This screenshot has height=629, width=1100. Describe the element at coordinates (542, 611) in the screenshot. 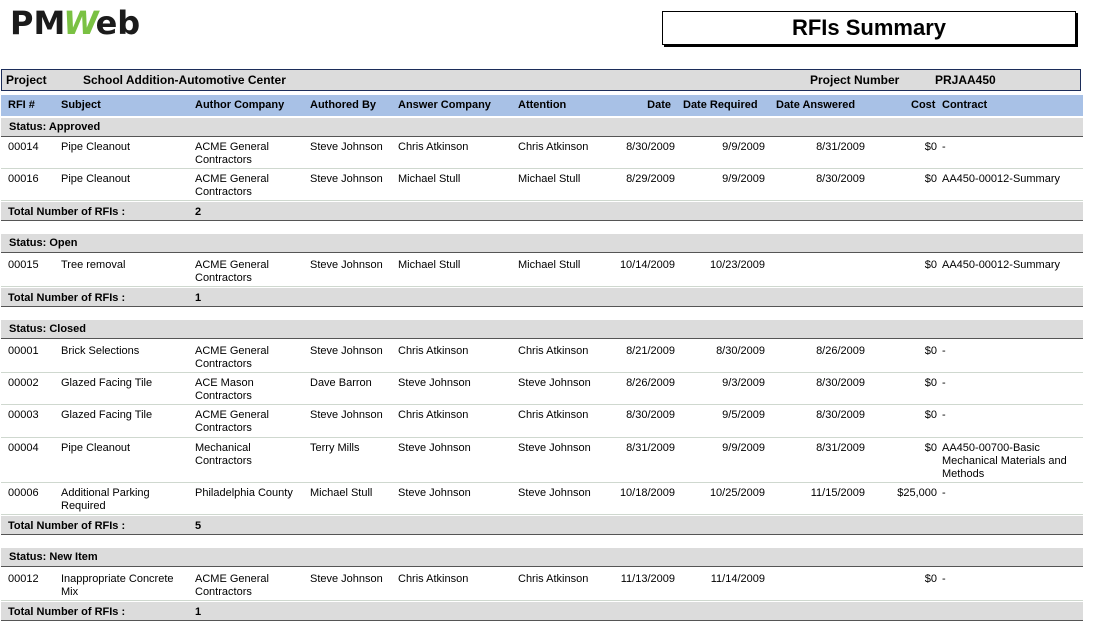

I see `total-row-new-item: Total Number of RFIs : 1` at that location.